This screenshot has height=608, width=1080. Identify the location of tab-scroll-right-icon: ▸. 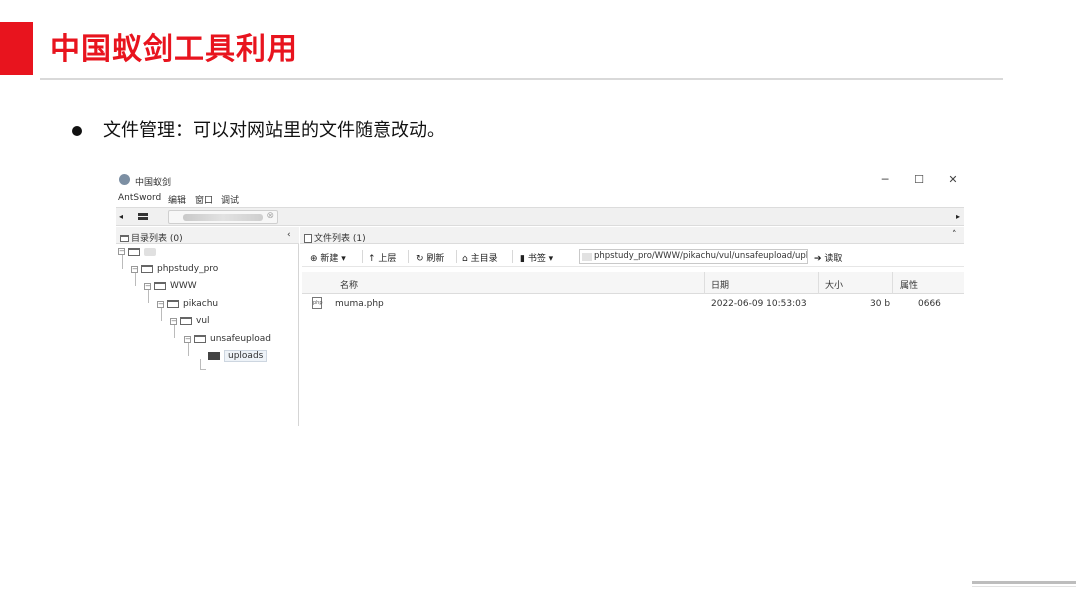
(958, 216).